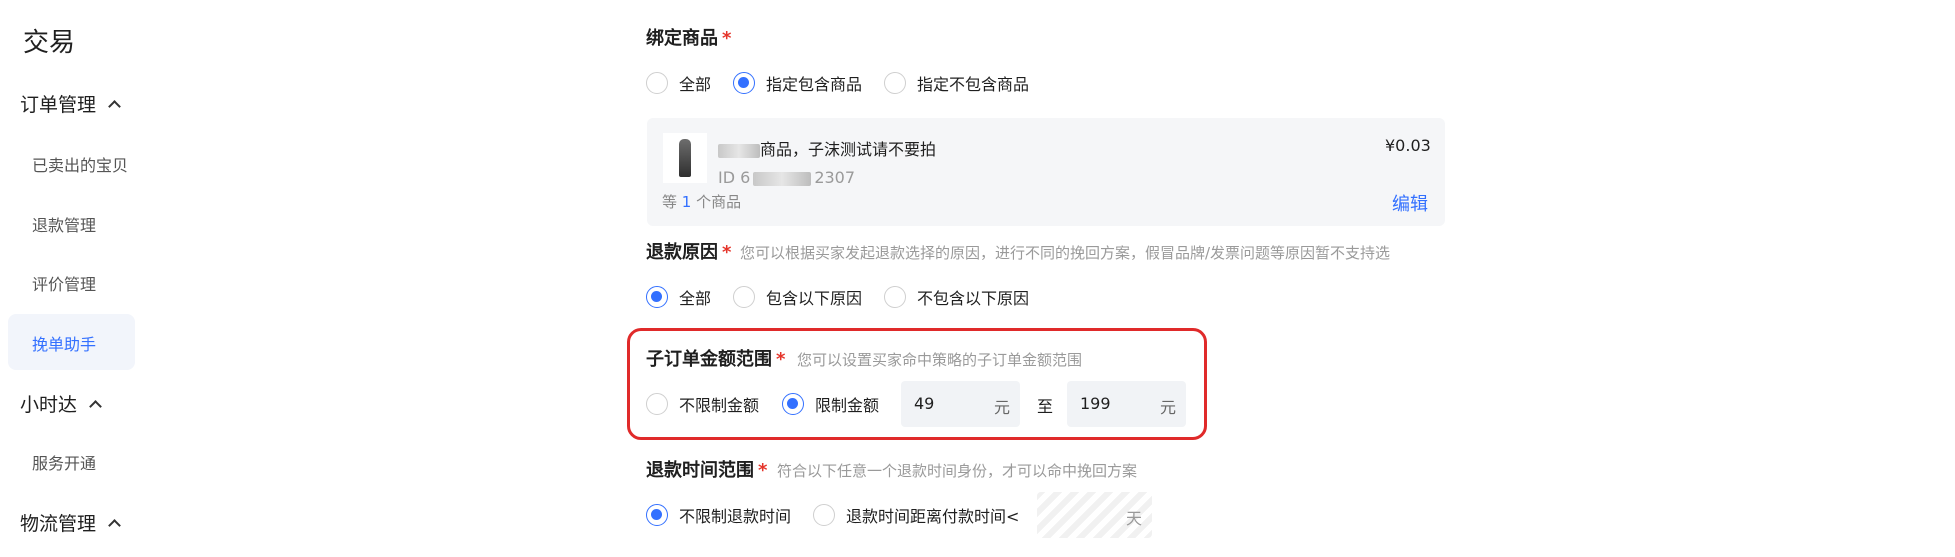 Image resolution: width=1955 pixels, height=557 pixels. I want to click on edit-product-link: 编辑, so click(1410, 203).